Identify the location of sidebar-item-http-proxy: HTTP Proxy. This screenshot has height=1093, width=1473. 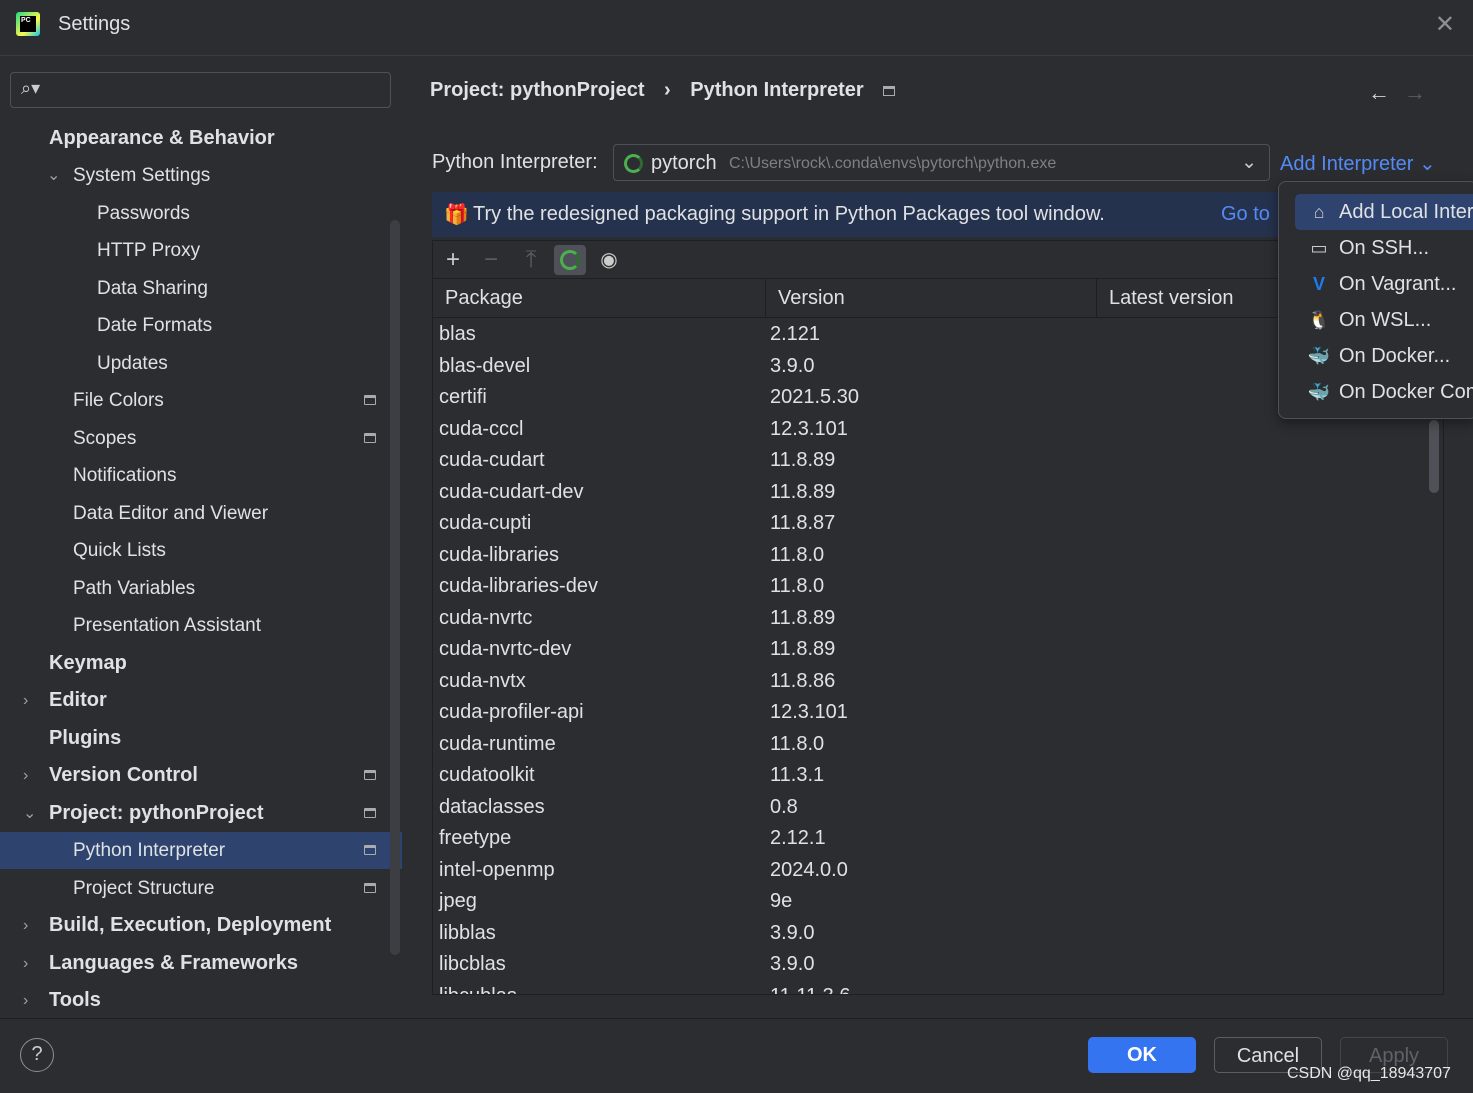
(201, 250).